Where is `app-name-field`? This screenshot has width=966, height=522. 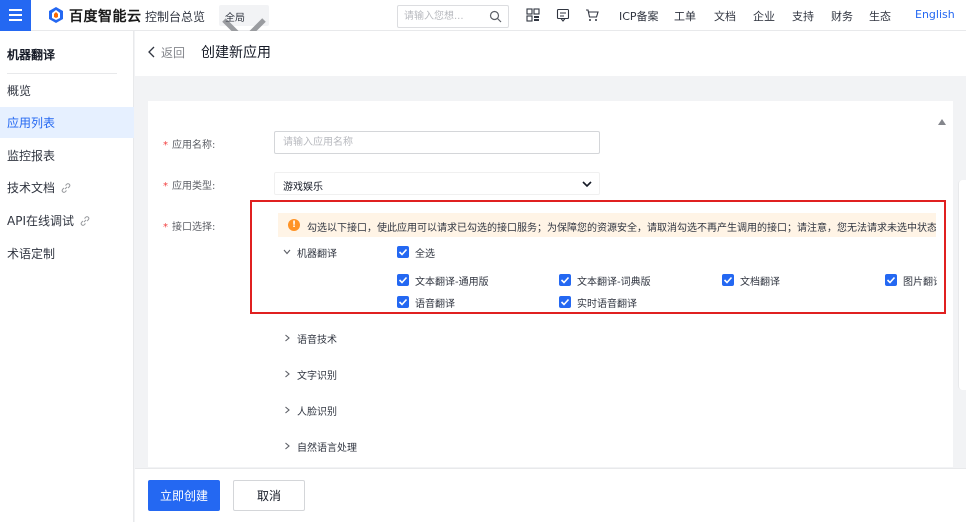 app-name-field is located at coordinates (437, 142).